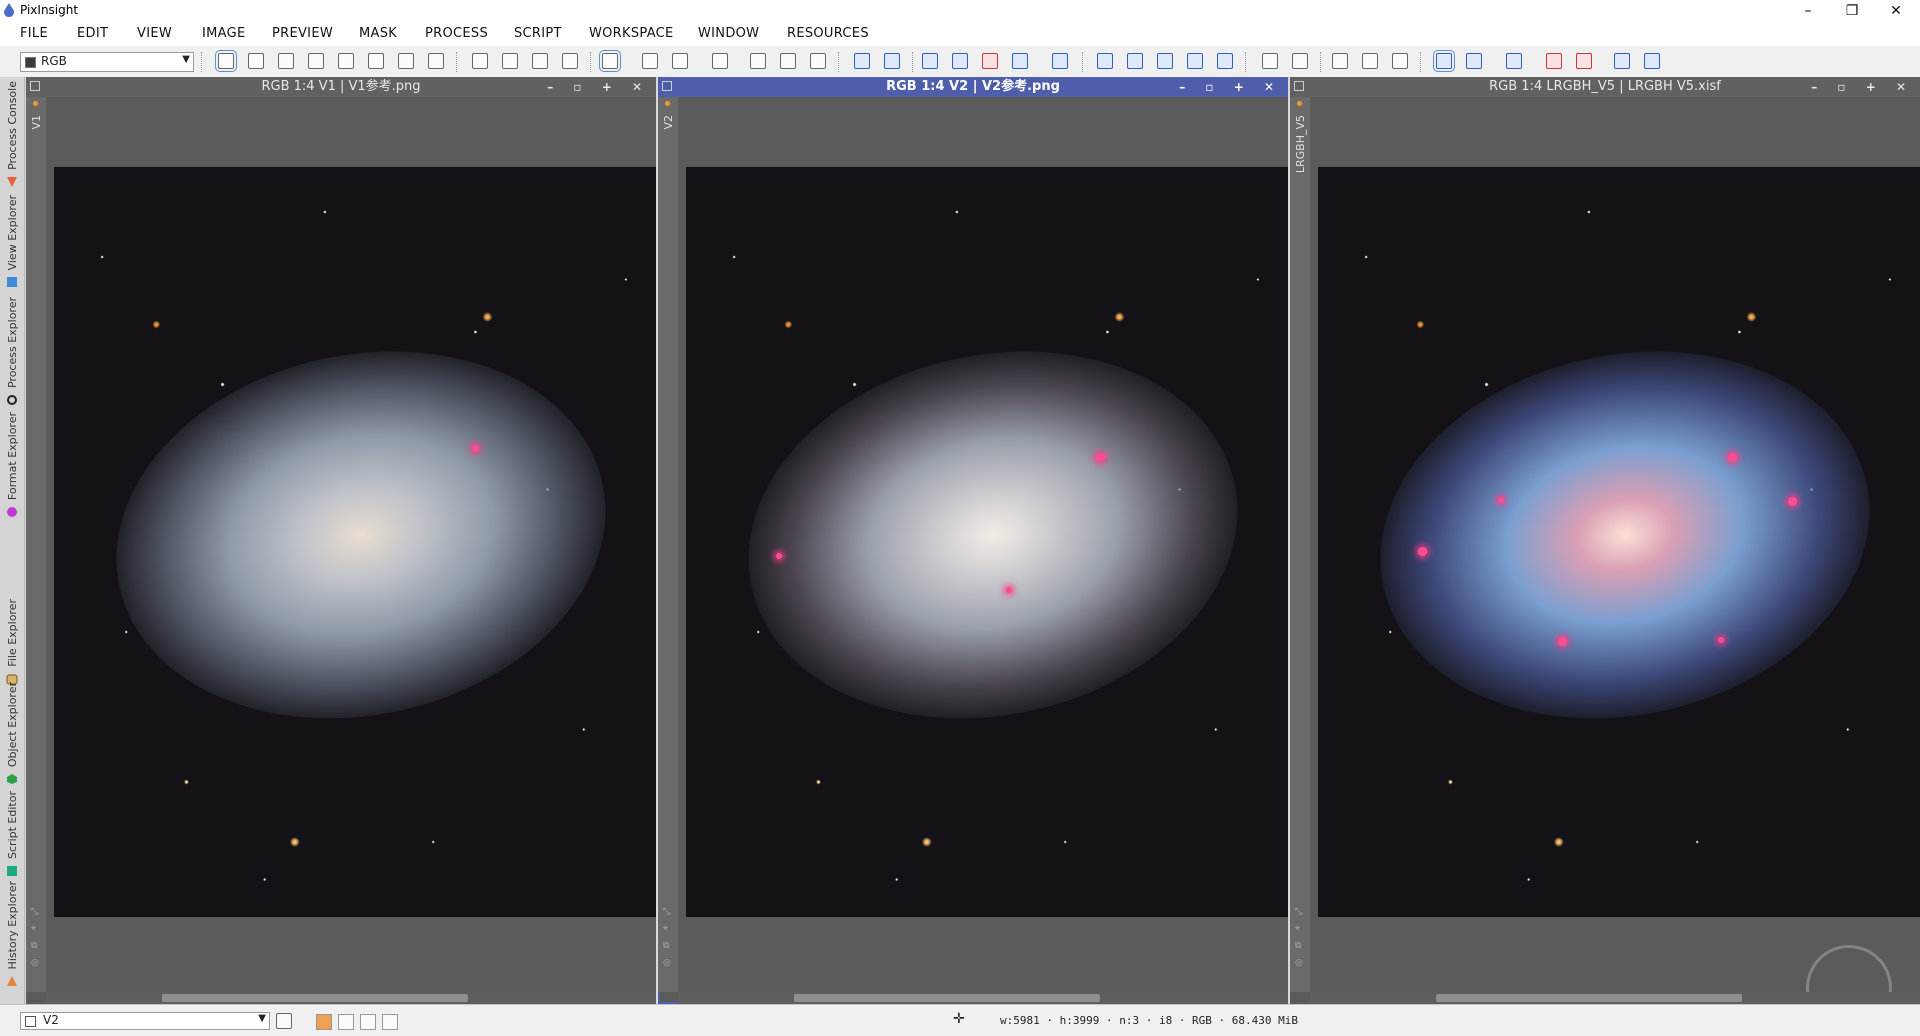  What do you see at coordinates (540, 61) in the screenshot?
I see `mask-invert-icon` at bounding box center [540, 61].